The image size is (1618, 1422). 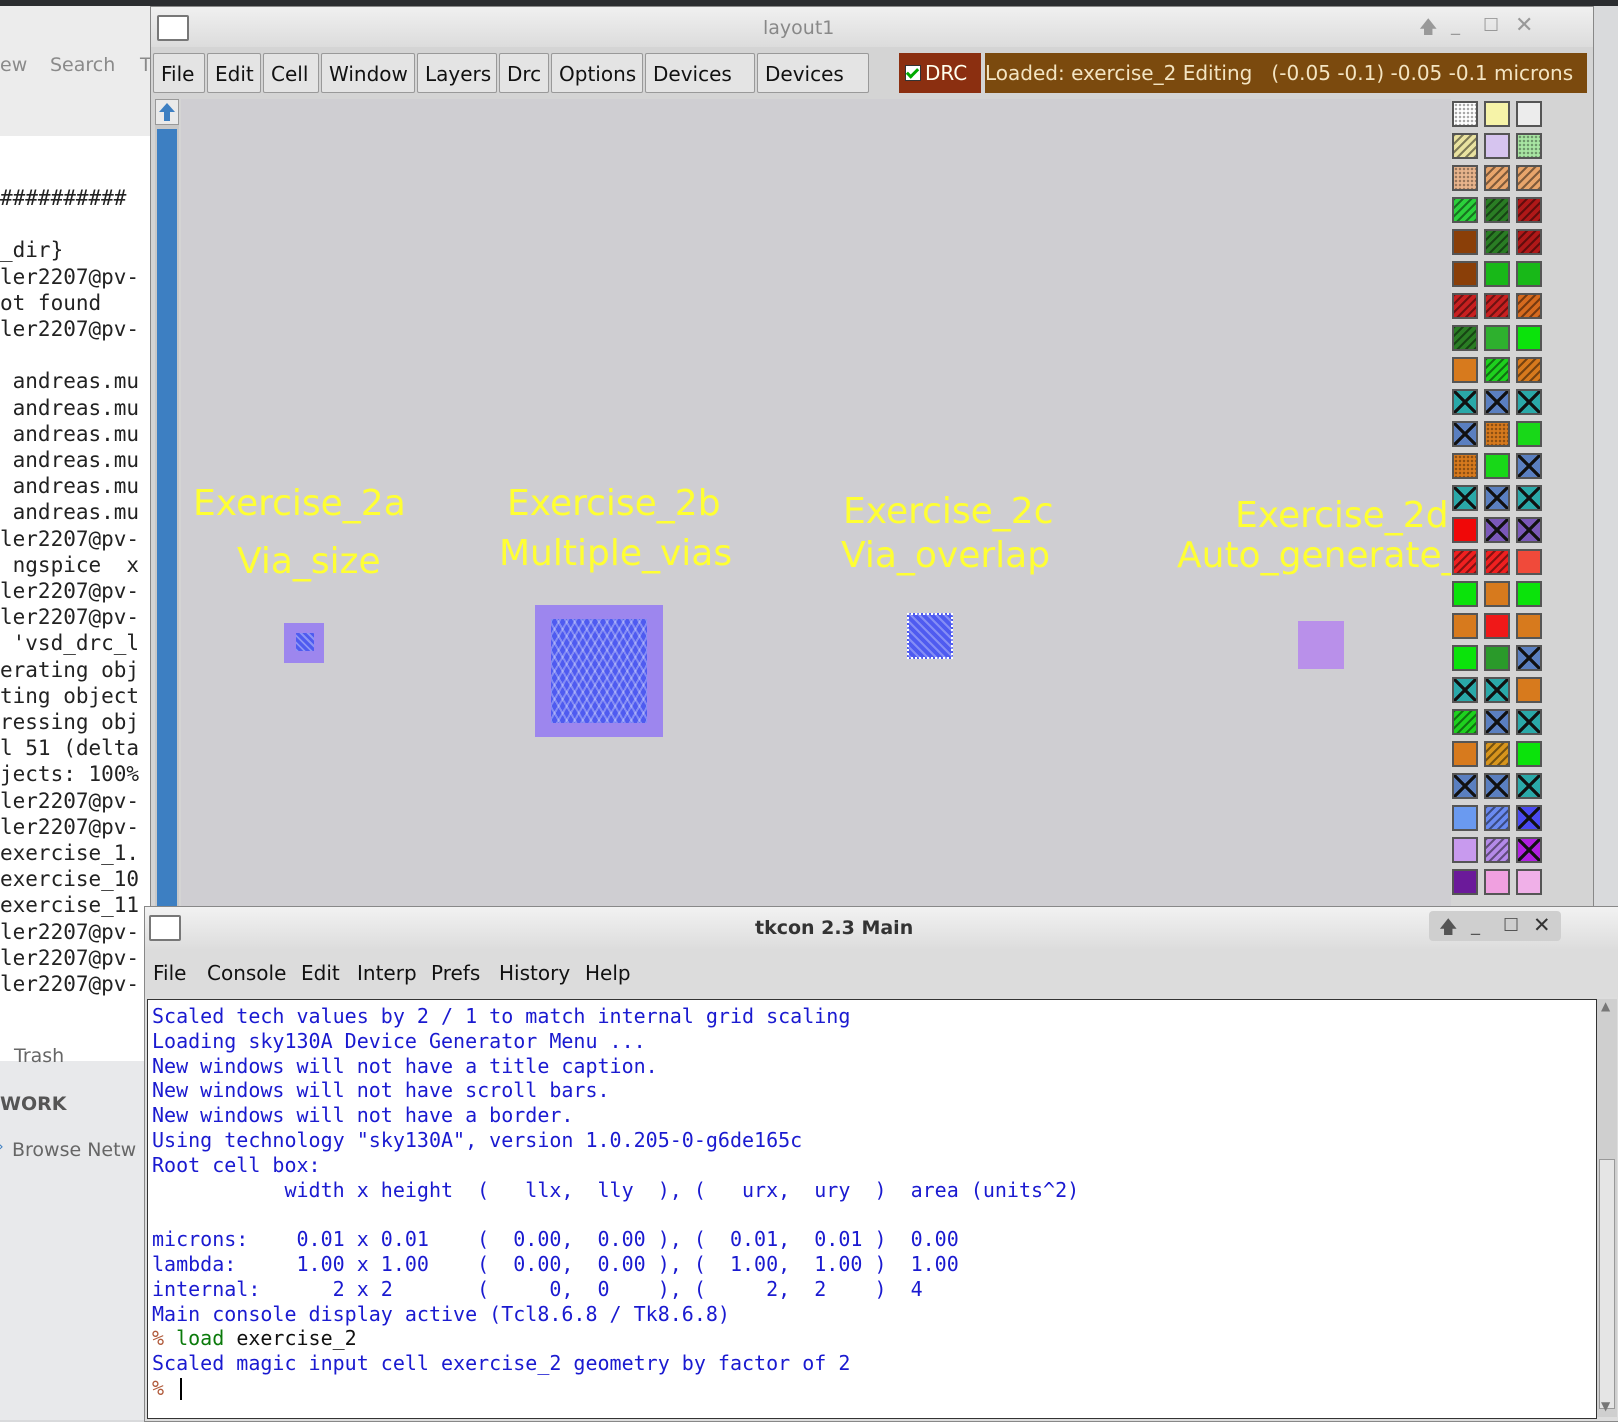 I want to click on console-scrollbar: ▲ ▼, so click(x=1607, y=1208).